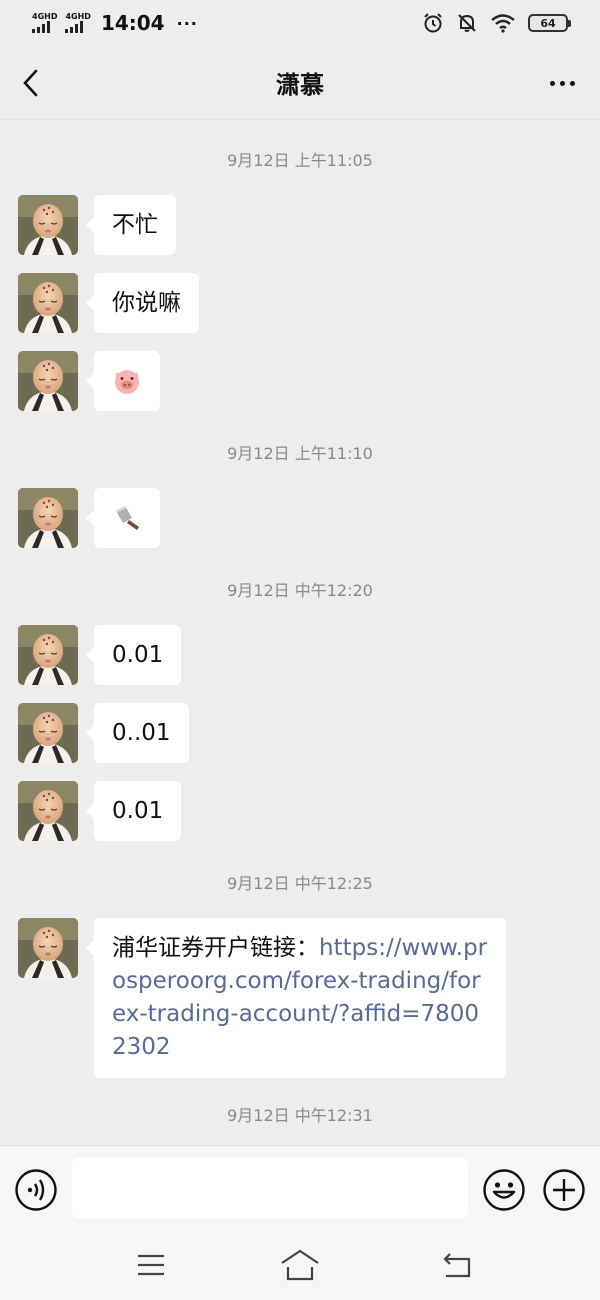 This screenshot has height=1300, width=600. I want to click on home-button, so click(300, 1265).